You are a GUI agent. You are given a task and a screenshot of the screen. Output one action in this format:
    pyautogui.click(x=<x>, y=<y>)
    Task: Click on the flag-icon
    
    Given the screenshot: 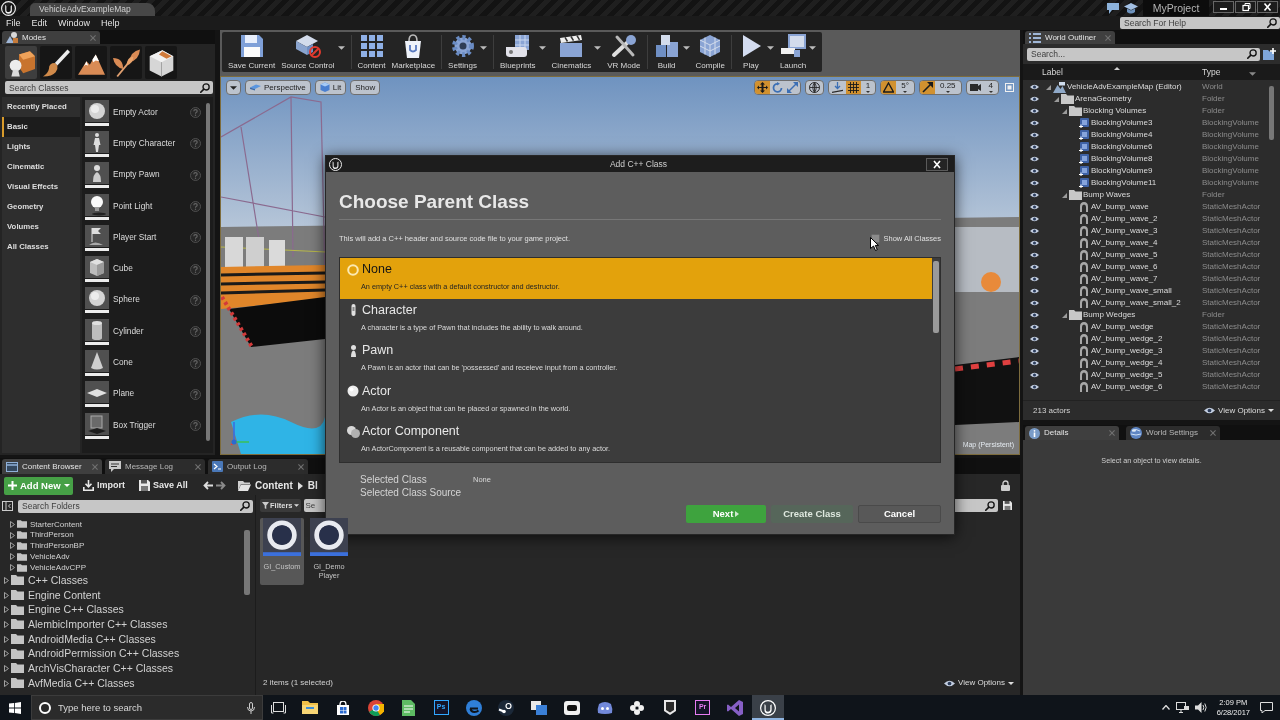 What is the action you would take?
    pyautogui.click(x=97, y=237)
    